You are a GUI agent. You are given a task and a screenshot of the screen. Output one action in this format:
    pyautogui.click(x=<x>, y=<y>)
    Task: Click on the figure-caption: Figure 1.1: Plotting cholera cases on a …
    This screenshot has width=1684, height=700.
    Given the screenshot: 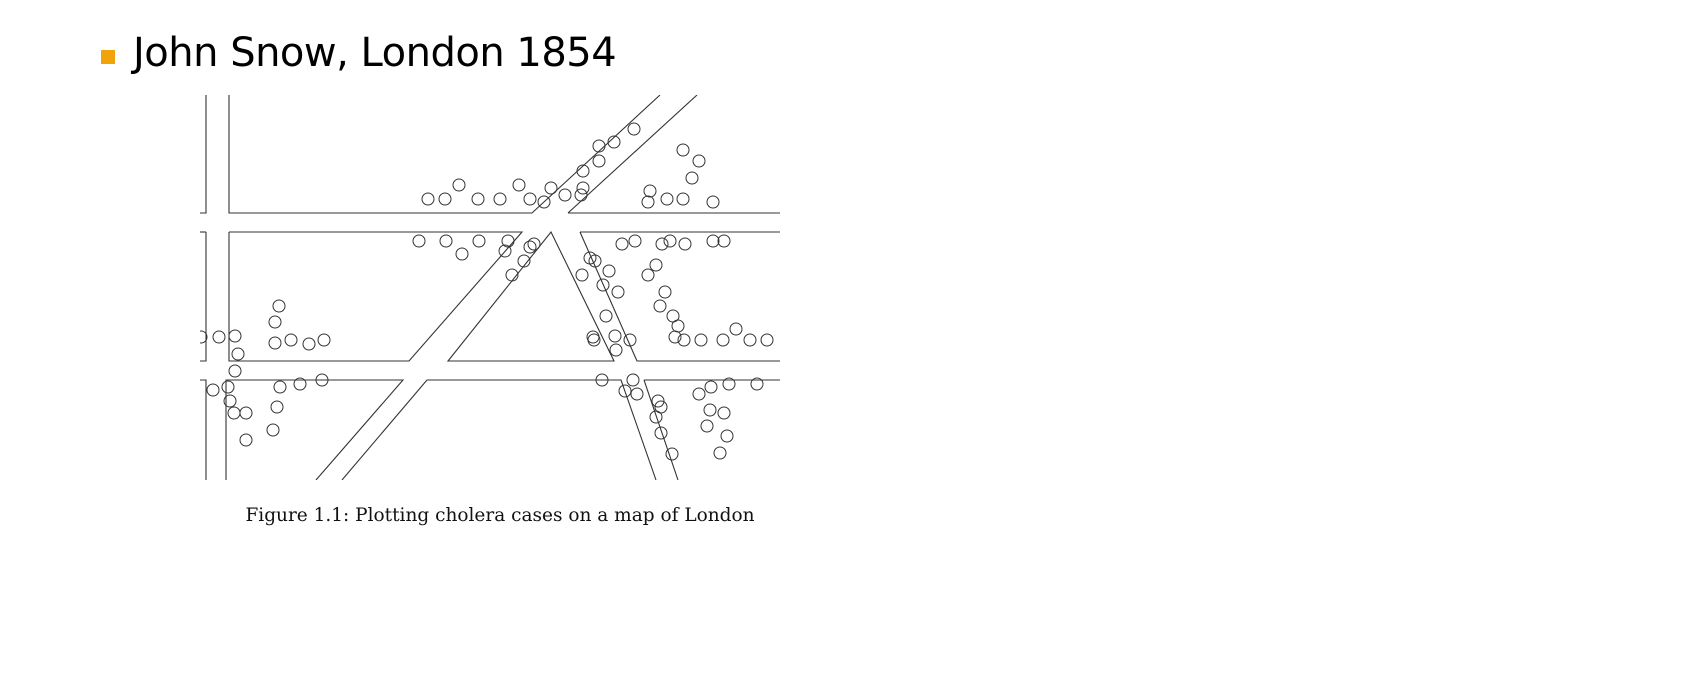 What is the action you would take?
    pyautogui.click(x=500, y=515)
    